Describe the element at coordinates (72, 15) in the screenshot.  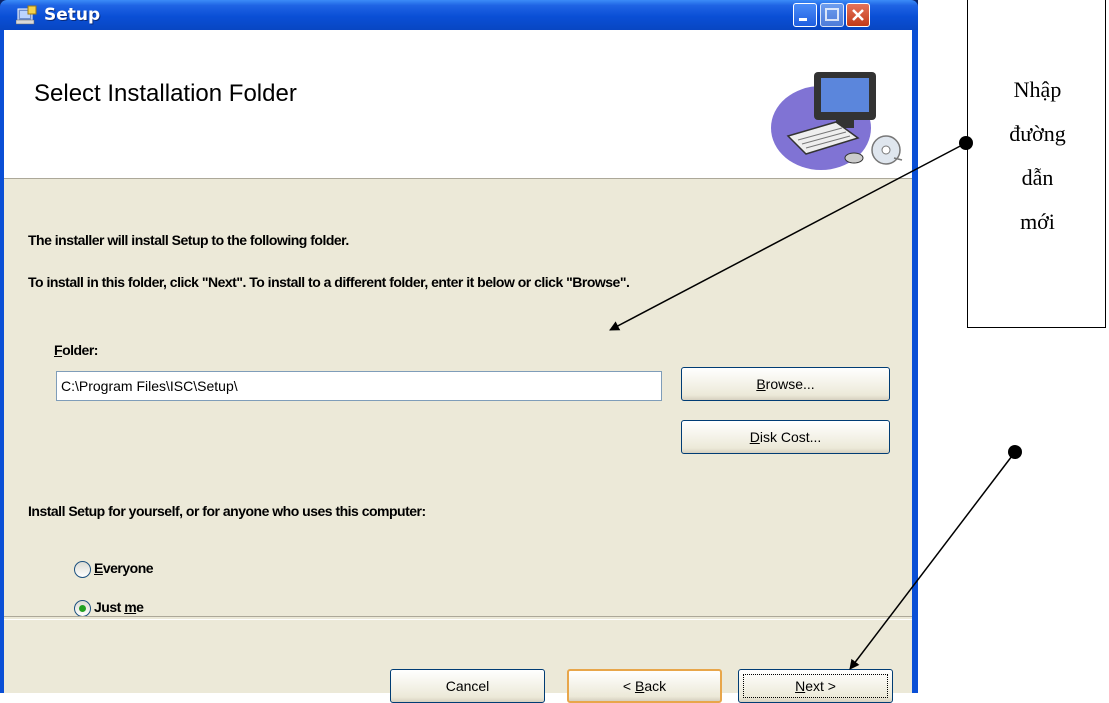
I see `window-title: Setup` at that location.